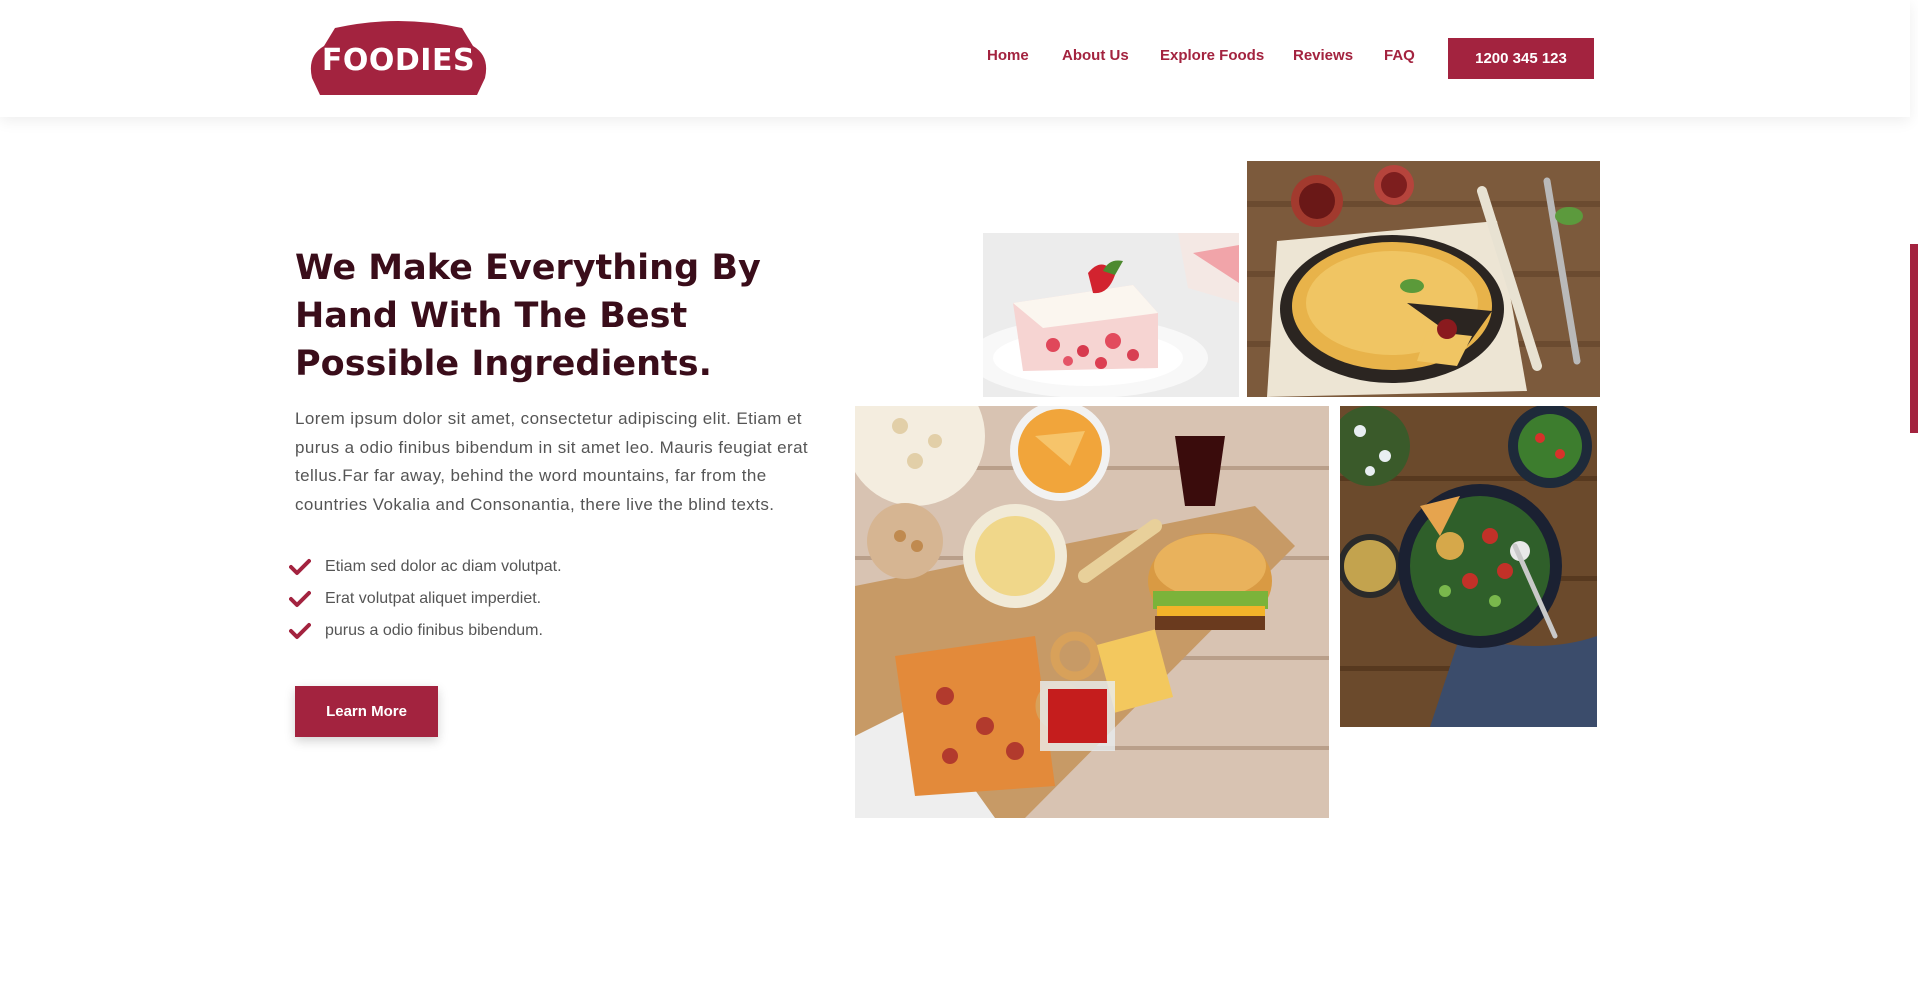  What do you see at coordinates (1092, 612) in the screenshot?
I see `fast-food-platter-photo` at bounding box center [1092, 612].